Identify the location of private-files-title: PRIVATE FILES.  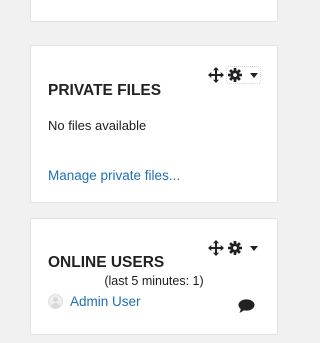
(105, 90).